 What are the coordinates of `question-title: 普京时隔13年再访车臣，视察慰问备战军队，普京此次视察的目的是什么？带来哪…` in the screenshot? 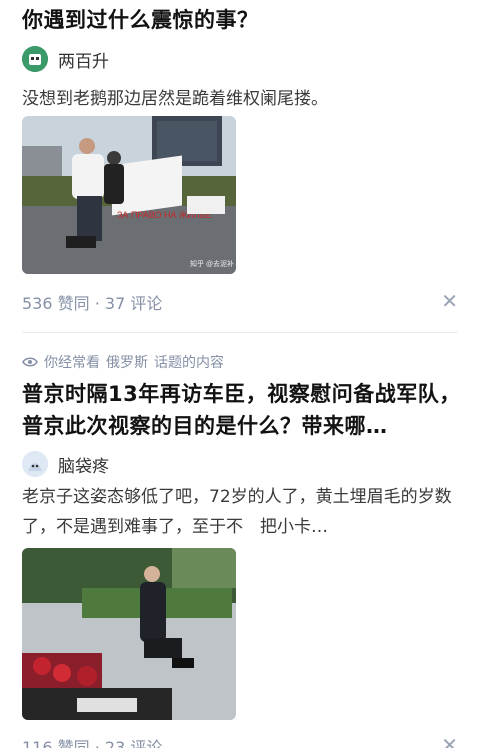 It's located at (242, 410).